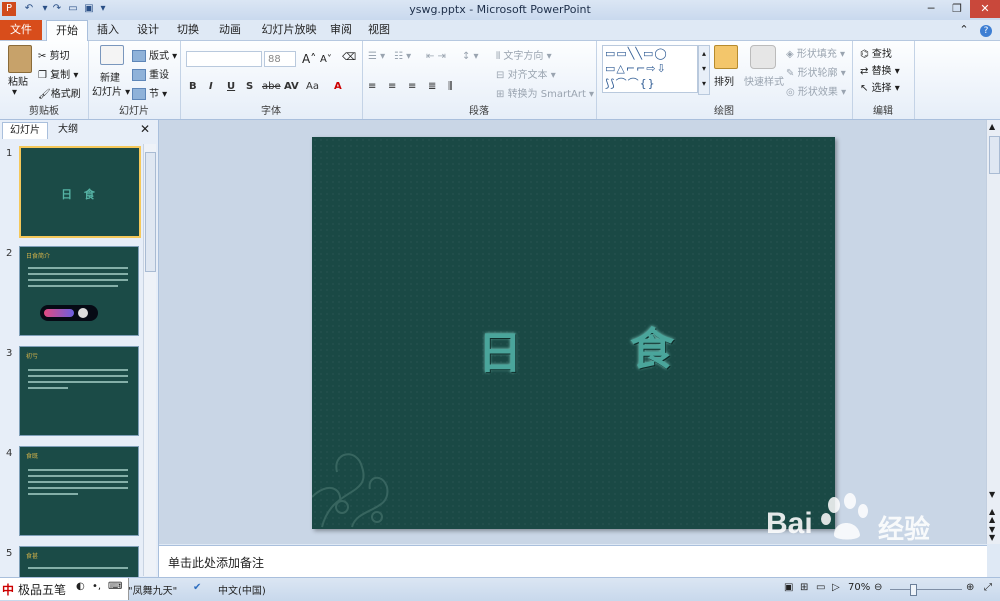 The height and width of the screenshot is (601, 1000). What do you see at coordinates (80, 586) in the screenshot?
I see `moon-icon: ◐` at bounding box center [80, 586].